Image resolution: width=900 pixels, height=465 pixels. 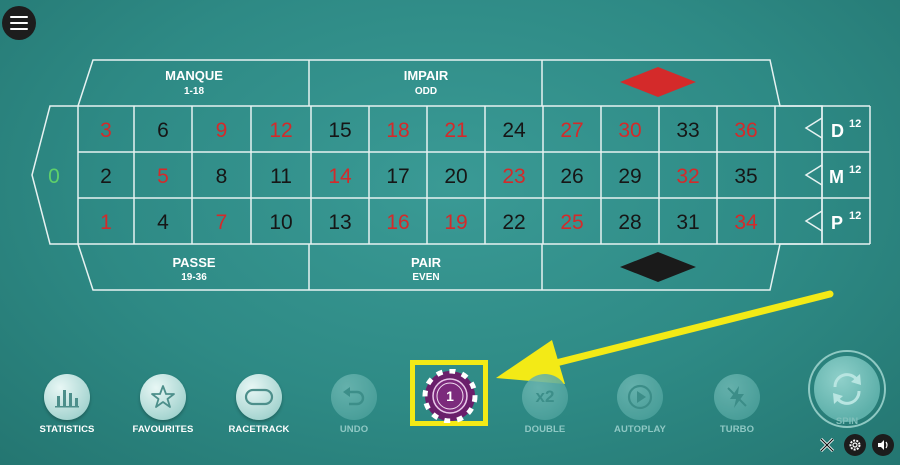 I want to click on racetrack-button: RACETRACK, so click(x=259, y=404).